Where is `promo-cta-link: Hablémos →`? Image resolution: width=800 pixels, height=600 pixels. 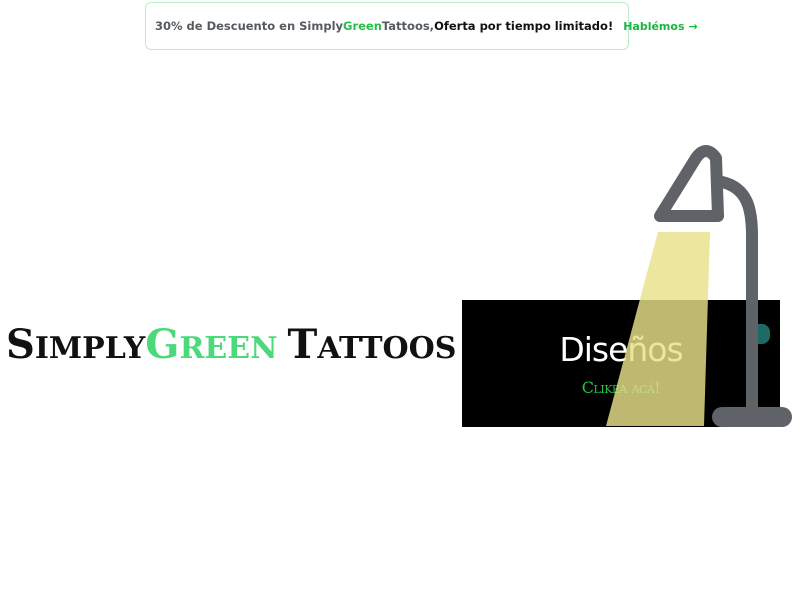
promo-cta-link: Hablémos → is located at coordinates (660, 26).